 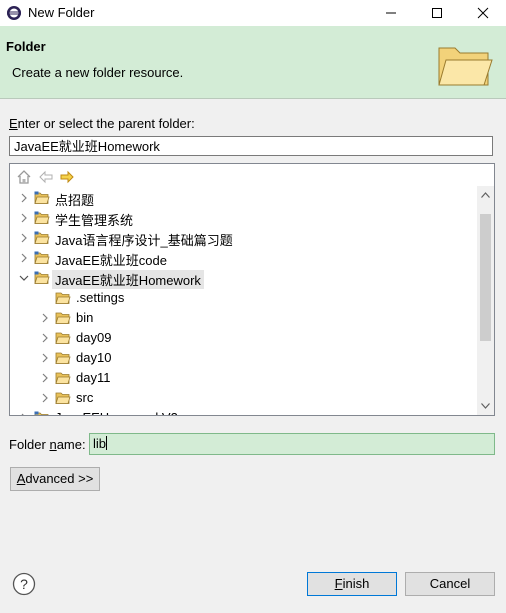 I want to click on close-button, so click(x=483, y=13).